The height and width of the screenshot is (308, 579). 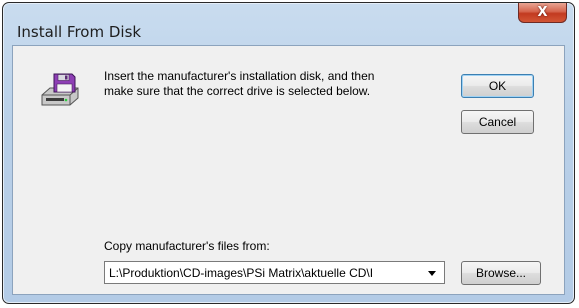 What do you see at coordinates (187, 246) in the screenshot?
I see `copy-from-label: Copy manufacturer's files from:` at bounding box center [187, 246].